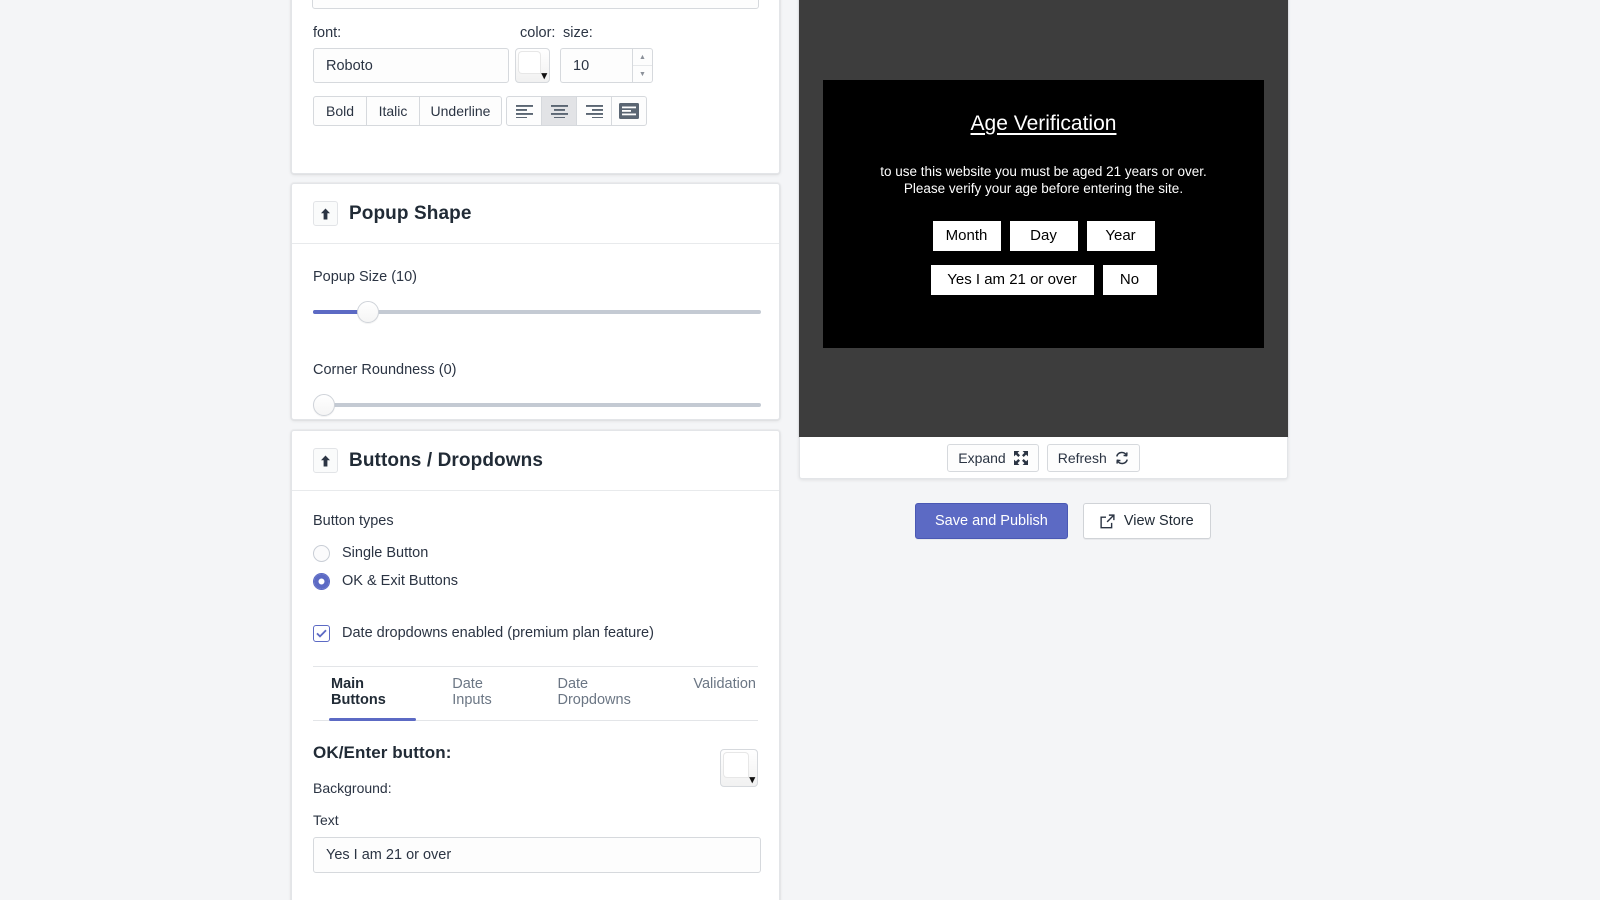 The width and height of the screenshot is (1600, 900). What do you see at coordinates (340, 111) in the screenshot?
I see `bold-button: Bold` at bounding box center [340, 111].